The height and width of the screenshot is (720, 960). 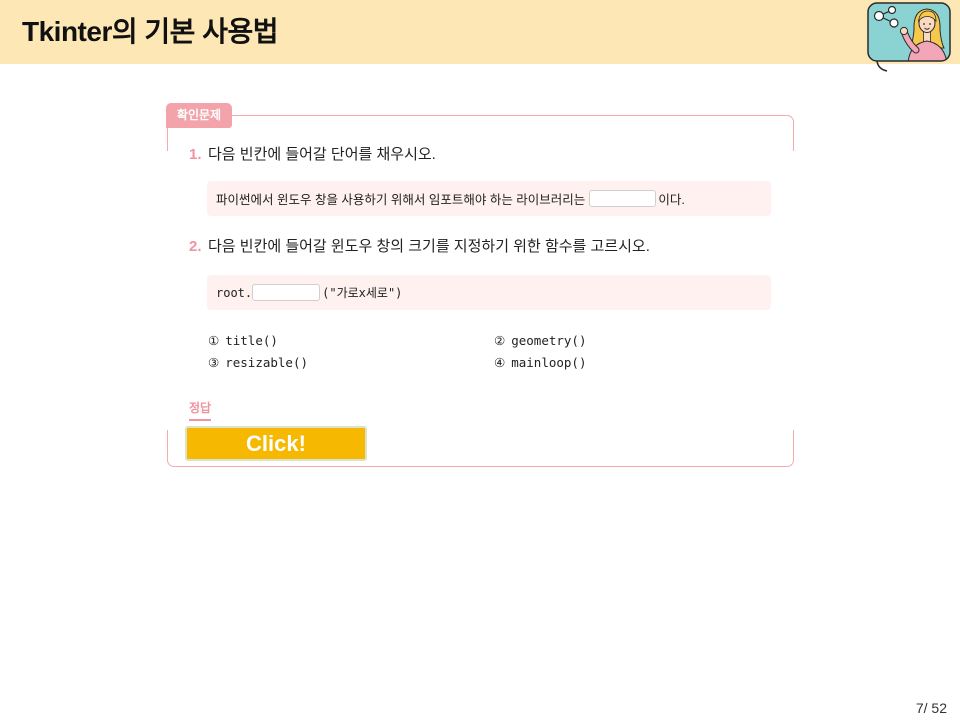 What do you see at coordinates (150, 31) in the screenshot?
I see `page-title: Tkinter의 기본 사용법` at bounding box center [150, 31].